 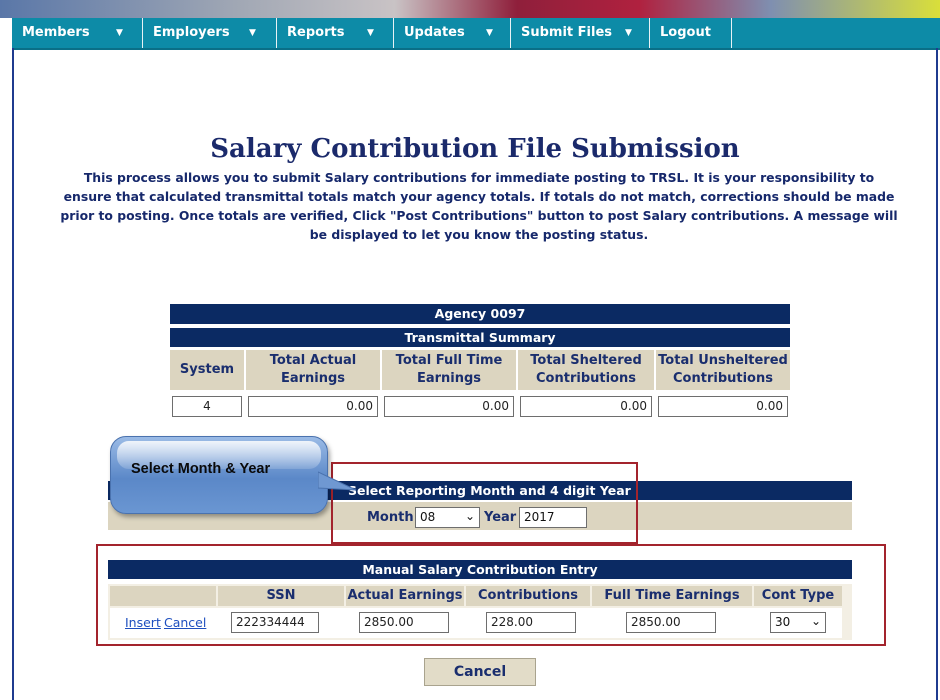 What do you see at coordinates (484, 503) in the screenshot?
I see `period-highlight-box` at bounding box center [484, 503].